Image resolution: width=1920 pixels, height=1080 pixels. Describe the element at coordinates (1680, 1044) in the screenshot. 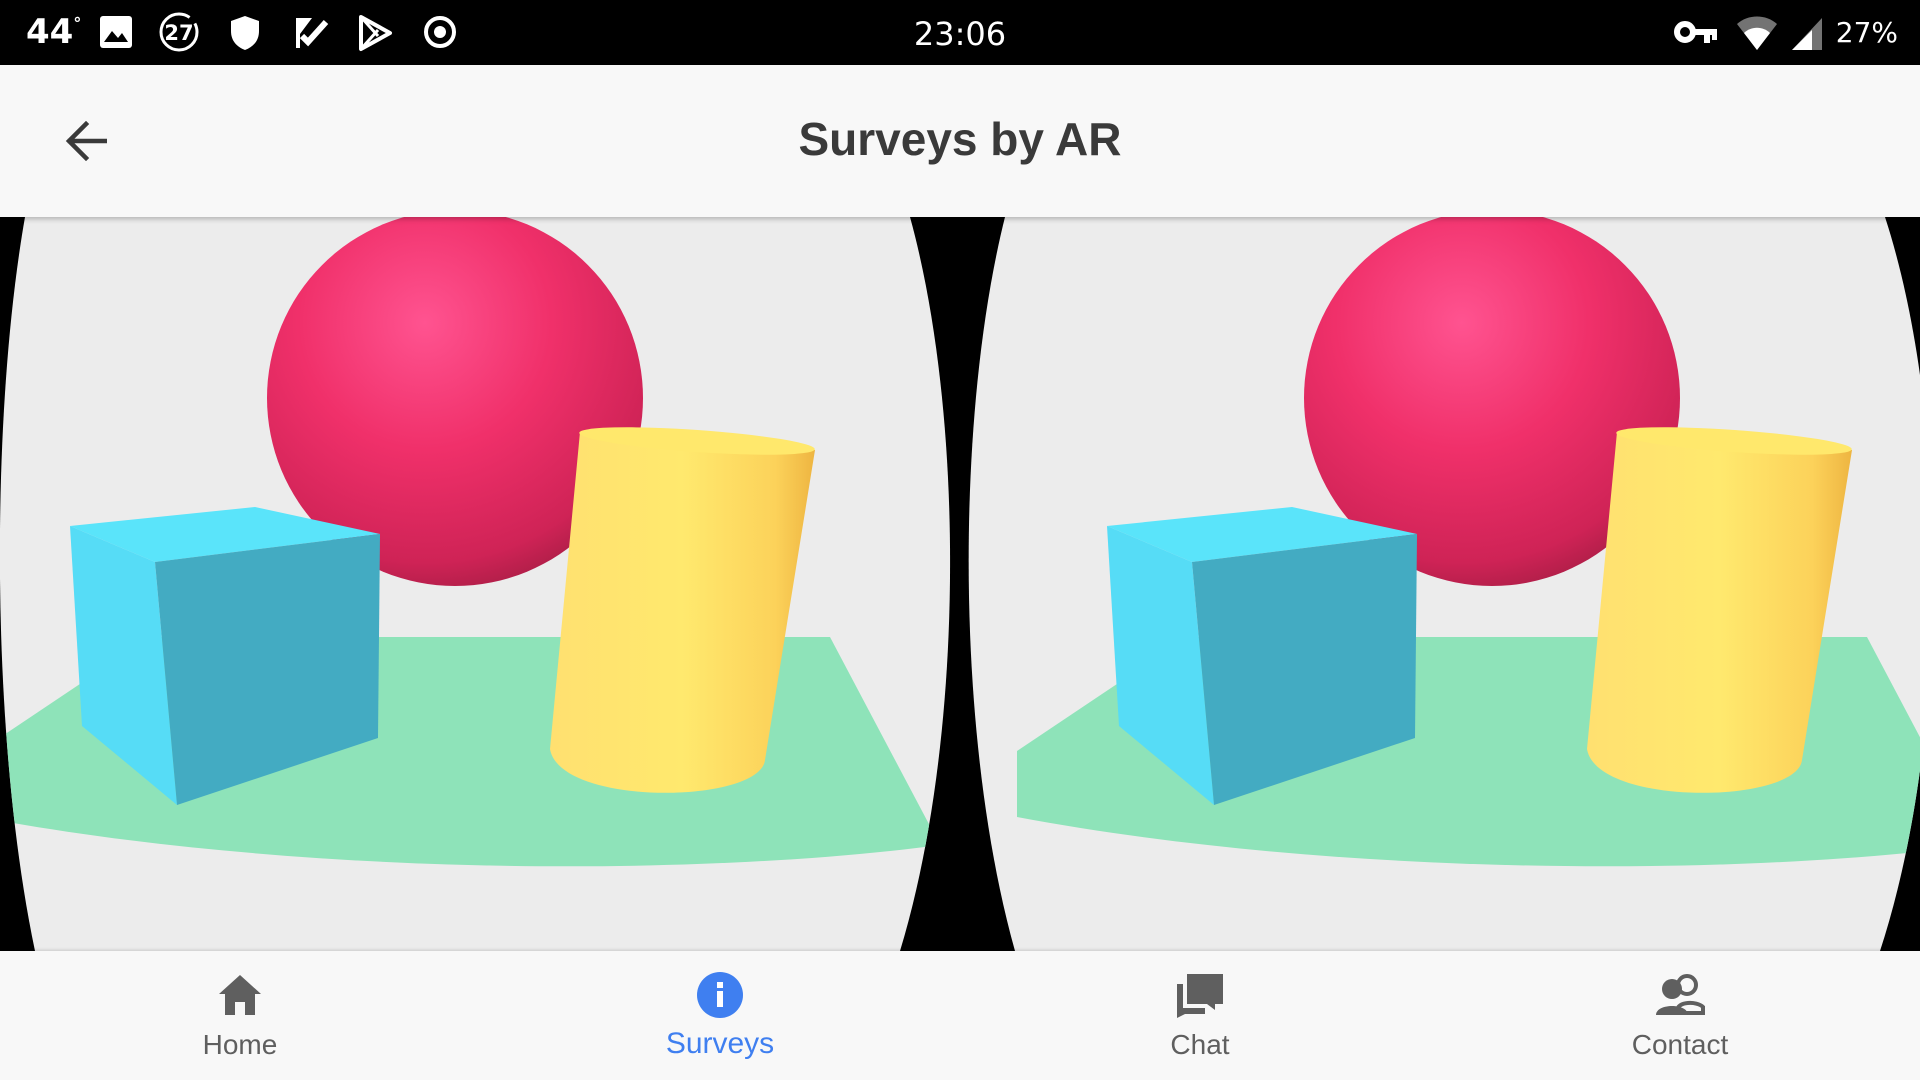

I see `nav-label-contact: Contact` at that location.